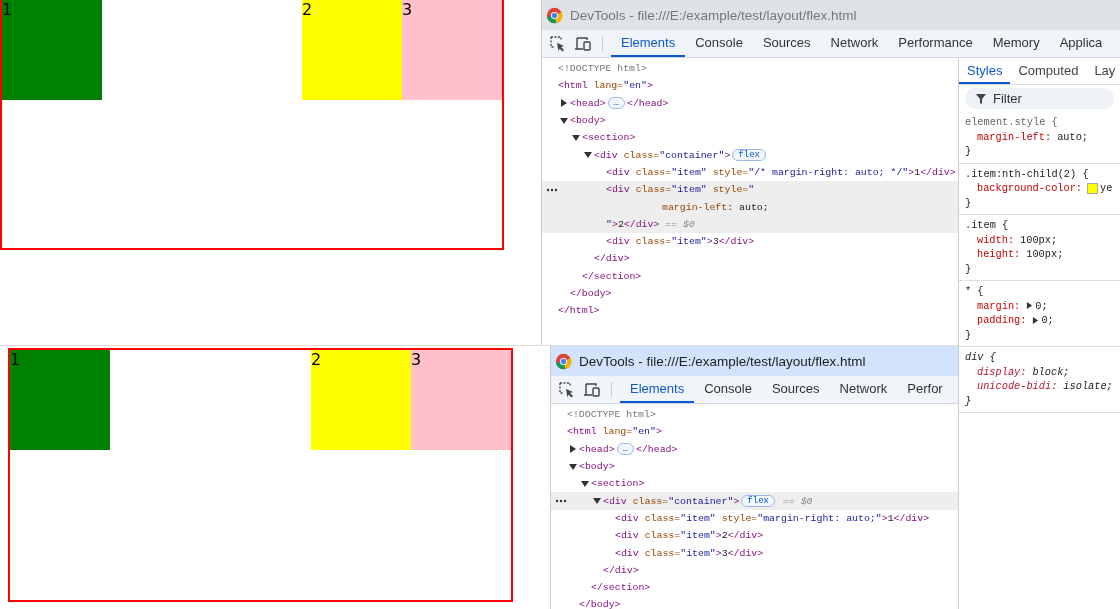 This screenshot has width=1120, height=609. I want to click on panel-tab: Perfor, so click(925, 389).